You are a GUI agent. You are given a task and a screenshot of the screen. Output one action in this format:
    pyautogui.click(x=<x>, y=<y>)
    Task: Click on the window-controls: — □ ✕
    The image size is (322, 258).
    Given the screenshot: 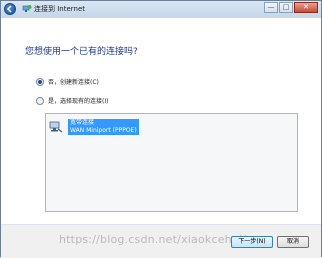 What is the action you would take?
    pyautogui.click(x=290, y=8)
    